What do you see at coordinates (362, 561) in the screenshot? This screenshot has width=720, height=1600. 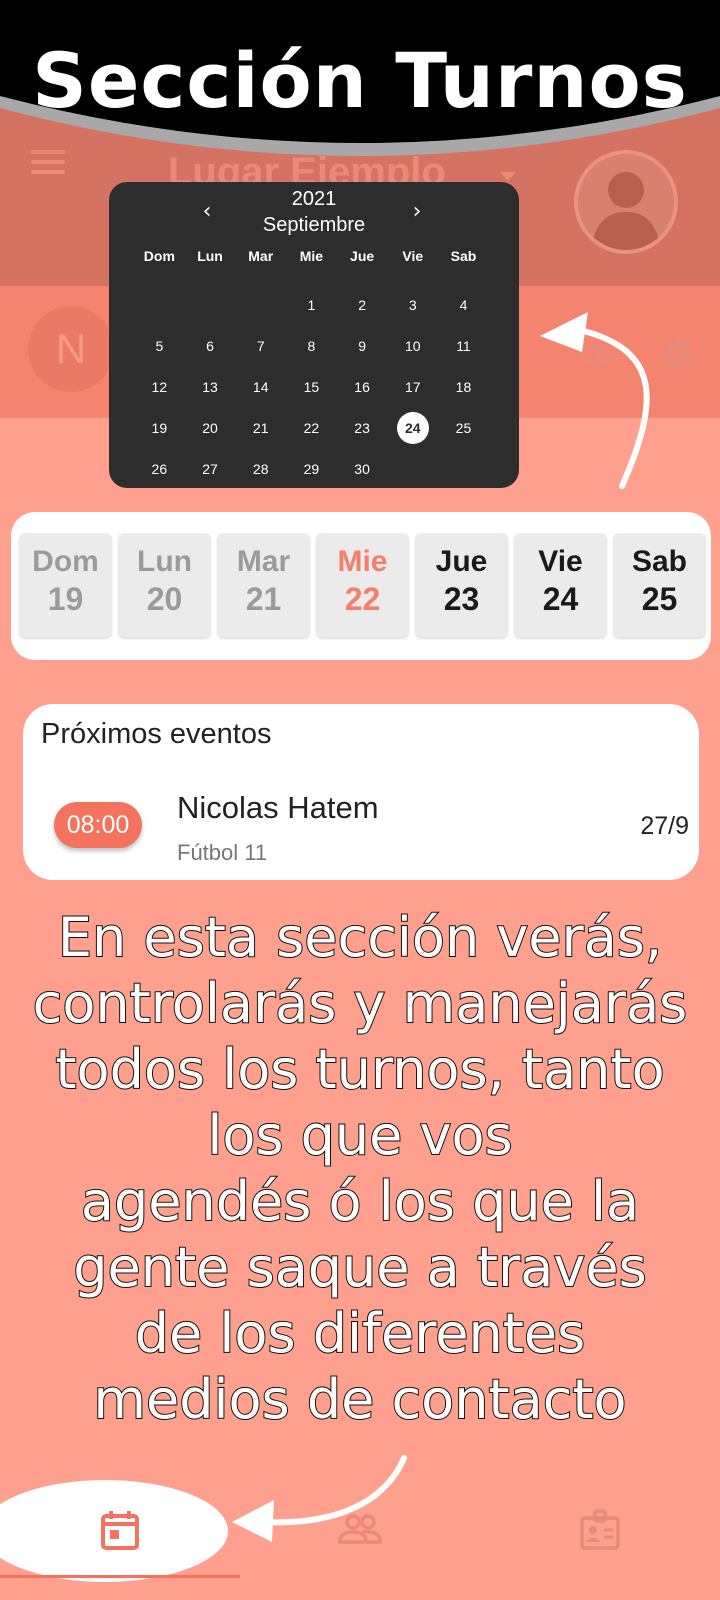 I see `week-day-name: Mie` at bounding box center [362, 561].